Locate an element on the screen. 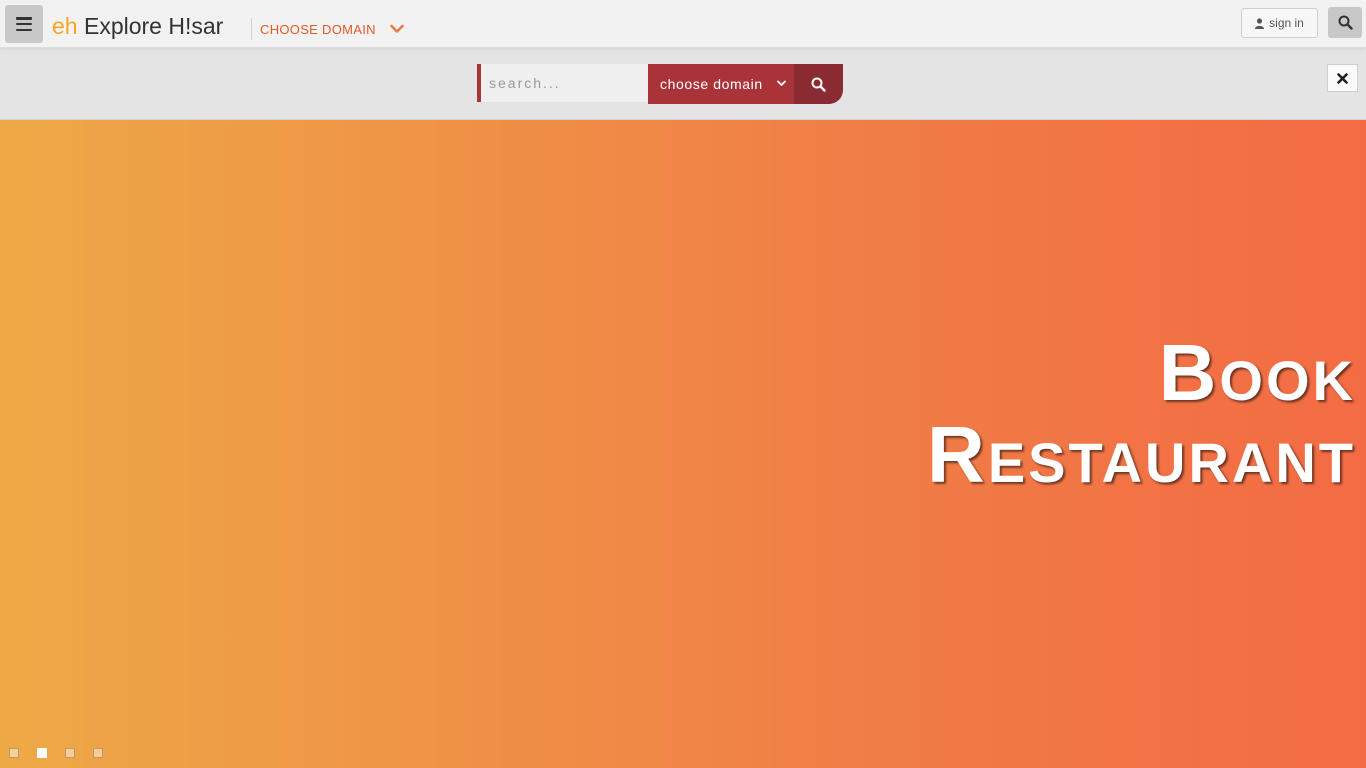  menu-button is located at coordinates (24, 24).